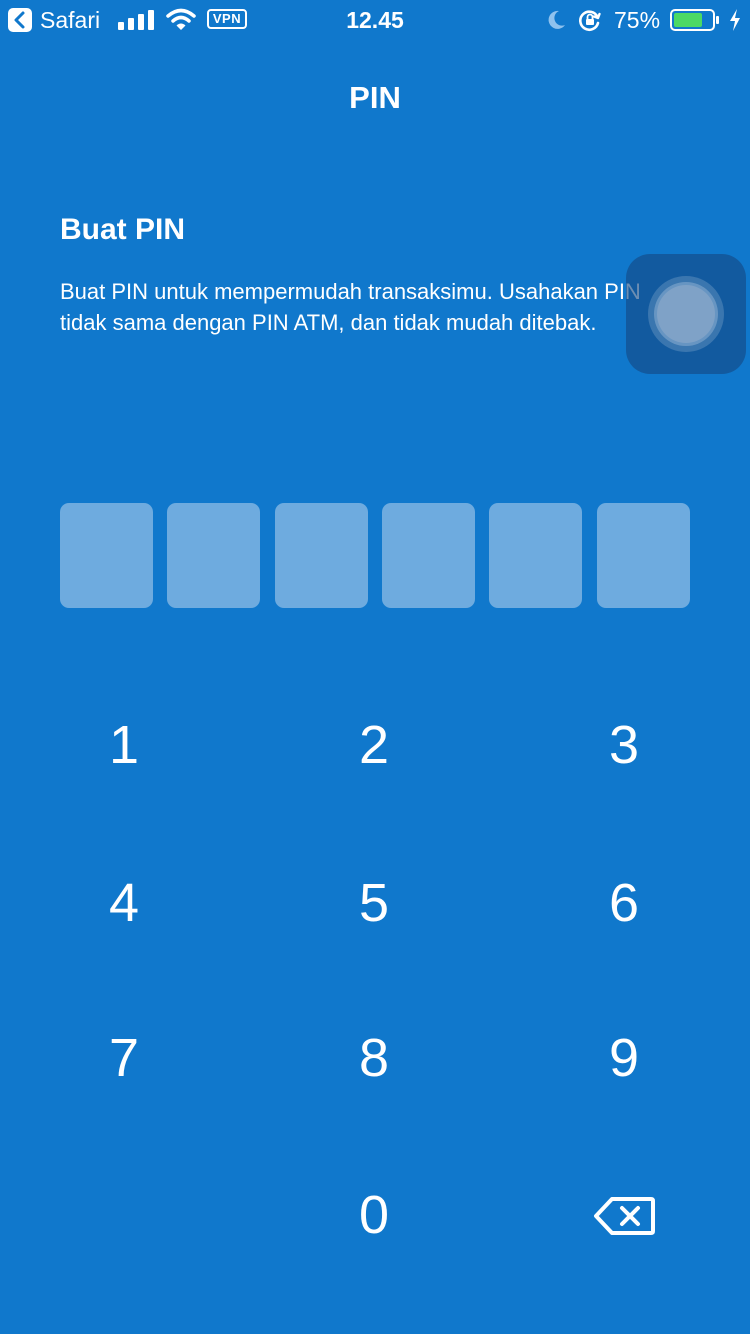 The height and width of the screenshot is (1334, 750). I want to click on key-7: 7, so click(124, 1058).